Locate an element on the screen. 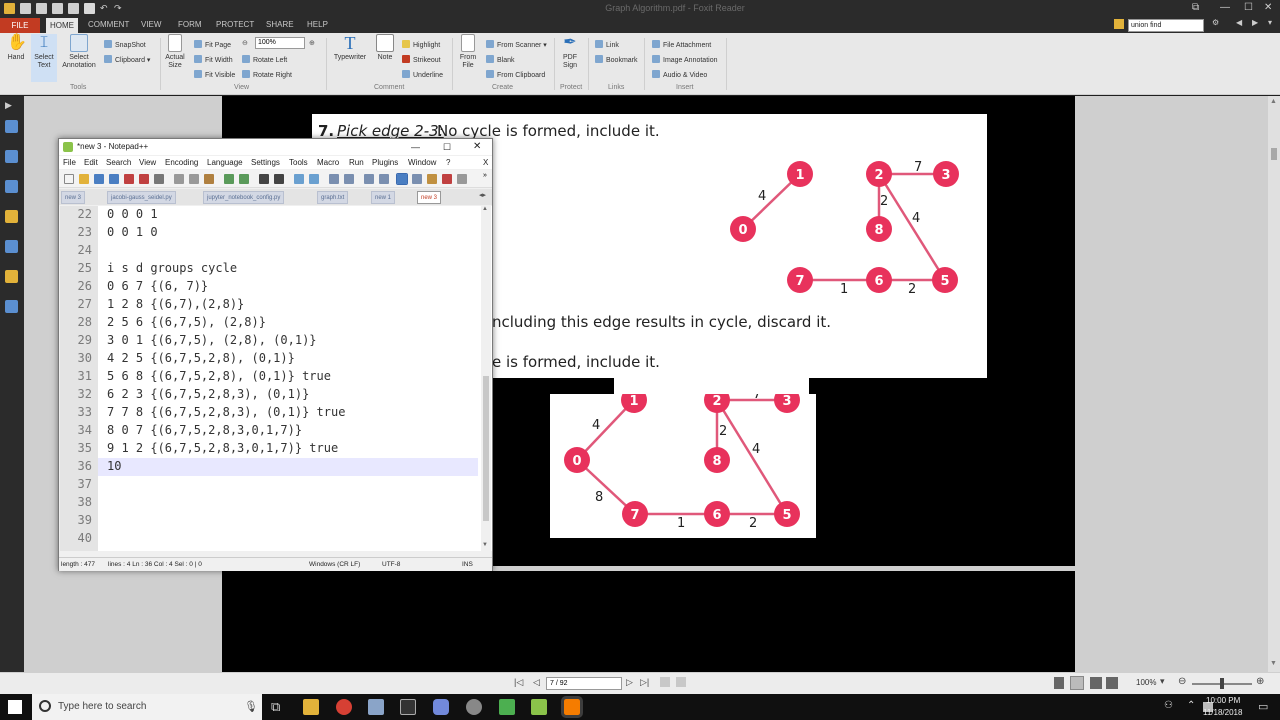 The width and height of the screenshot is (1280, 720). facing-icon is located at coordinates (1096, 683).